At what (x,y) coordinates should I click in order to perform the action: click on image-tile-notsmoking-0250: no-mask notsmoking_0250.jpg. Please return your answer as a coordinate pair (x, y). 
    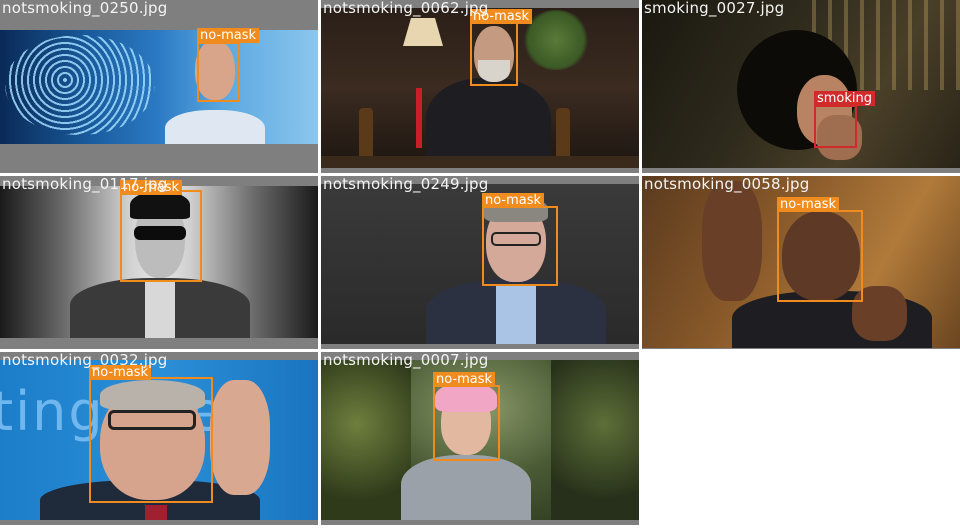
    Looking at the image, I should click on (159, 86).